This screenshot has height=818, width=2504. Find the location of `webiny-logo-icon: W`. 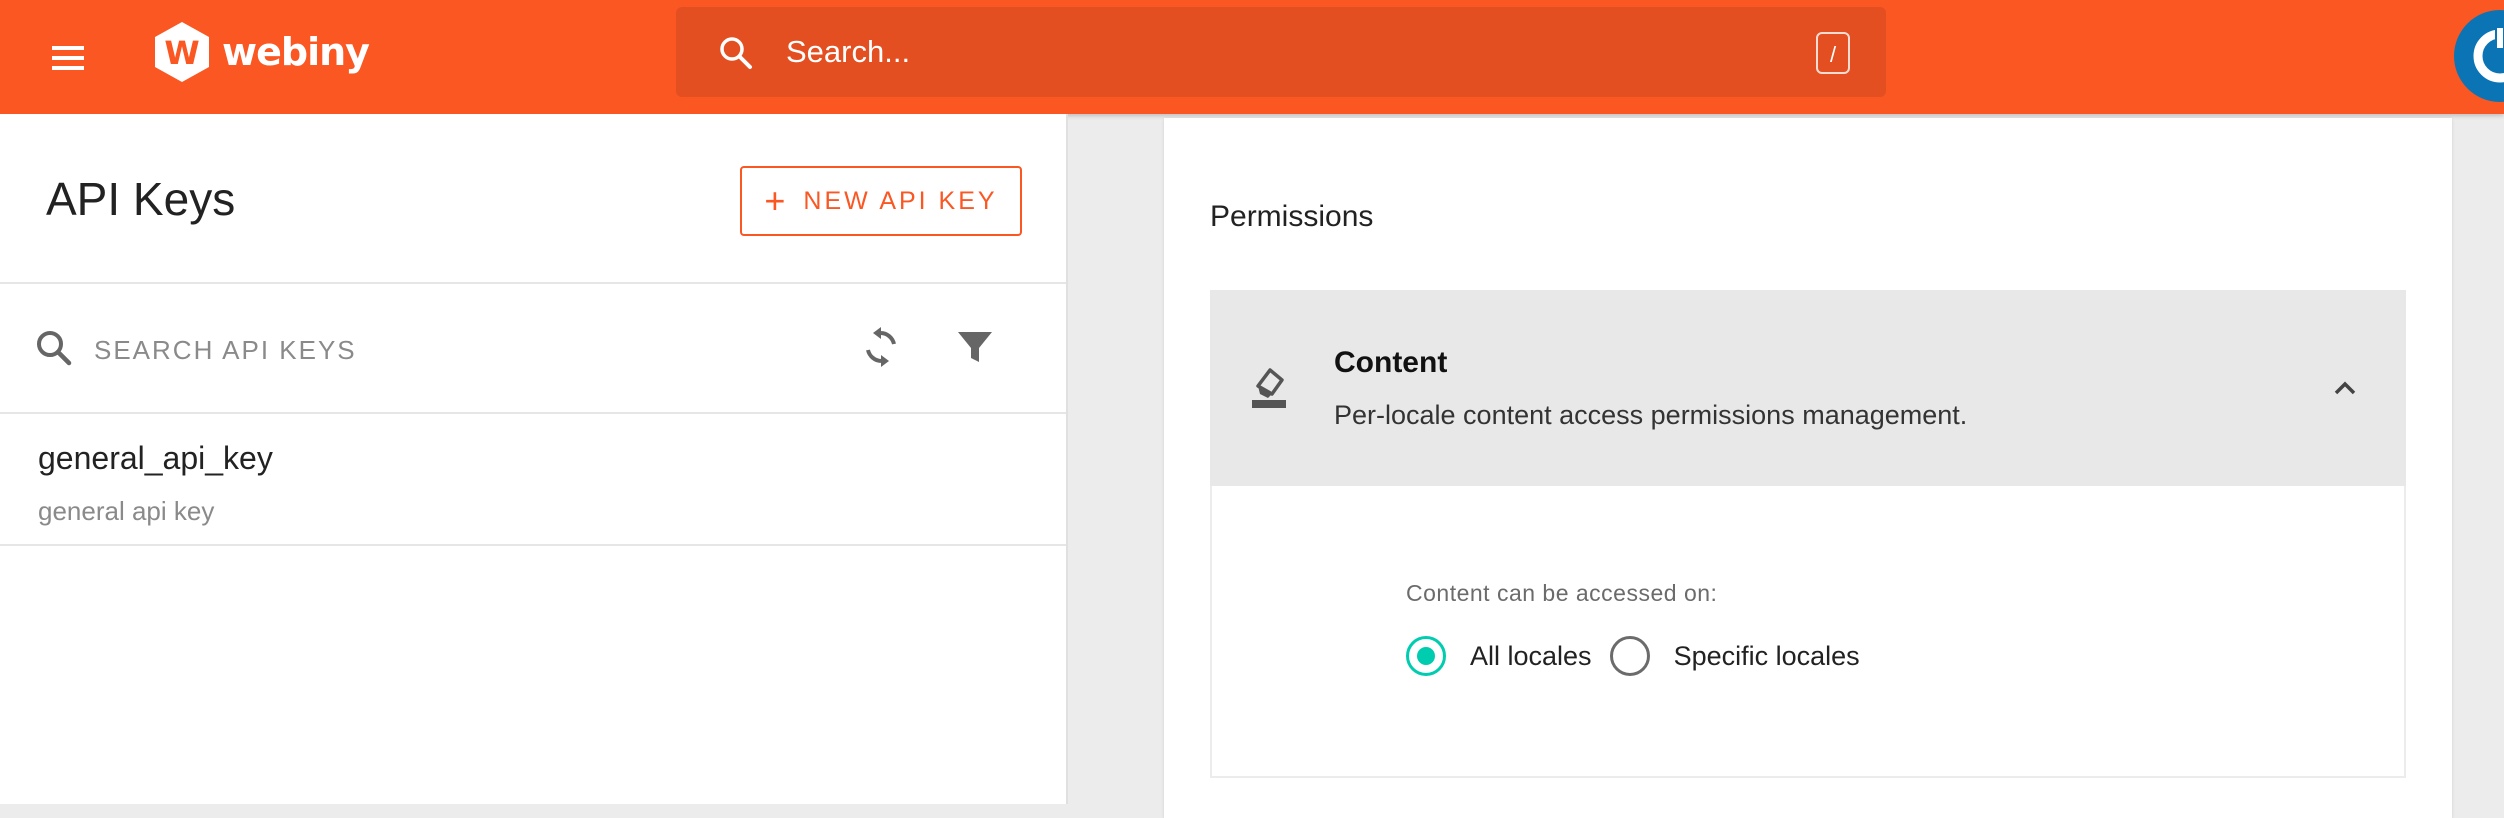

webiny-logo-icon: W is located at coordinates (182, 52).